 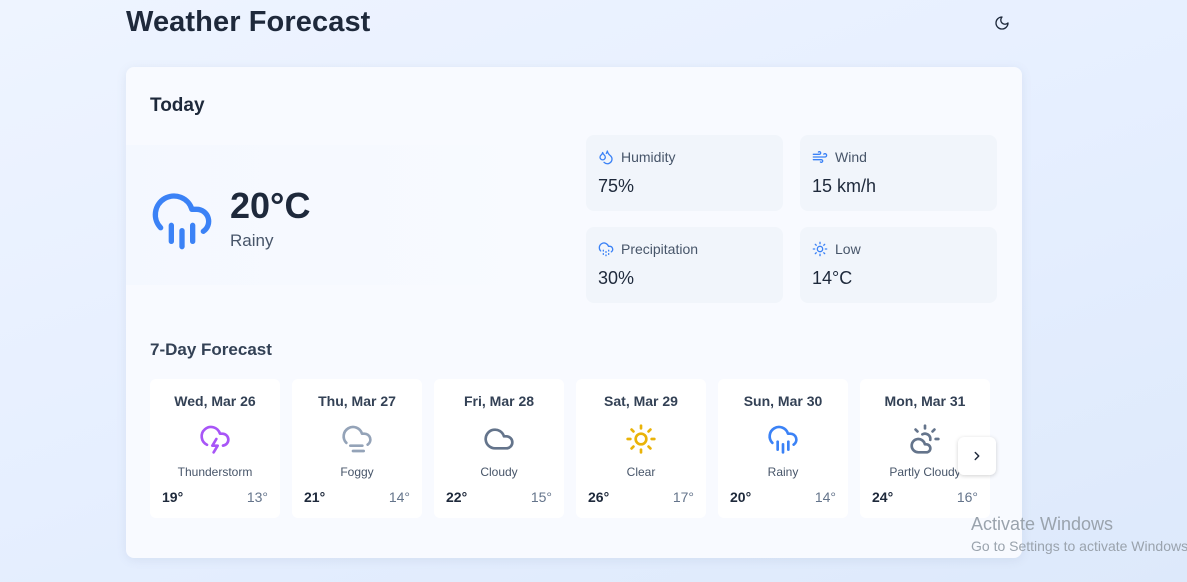 What do you see at coordinates (541, 497) in the screenshot?
I see `forecast-low: 15°` at bounding box center [541, 497].